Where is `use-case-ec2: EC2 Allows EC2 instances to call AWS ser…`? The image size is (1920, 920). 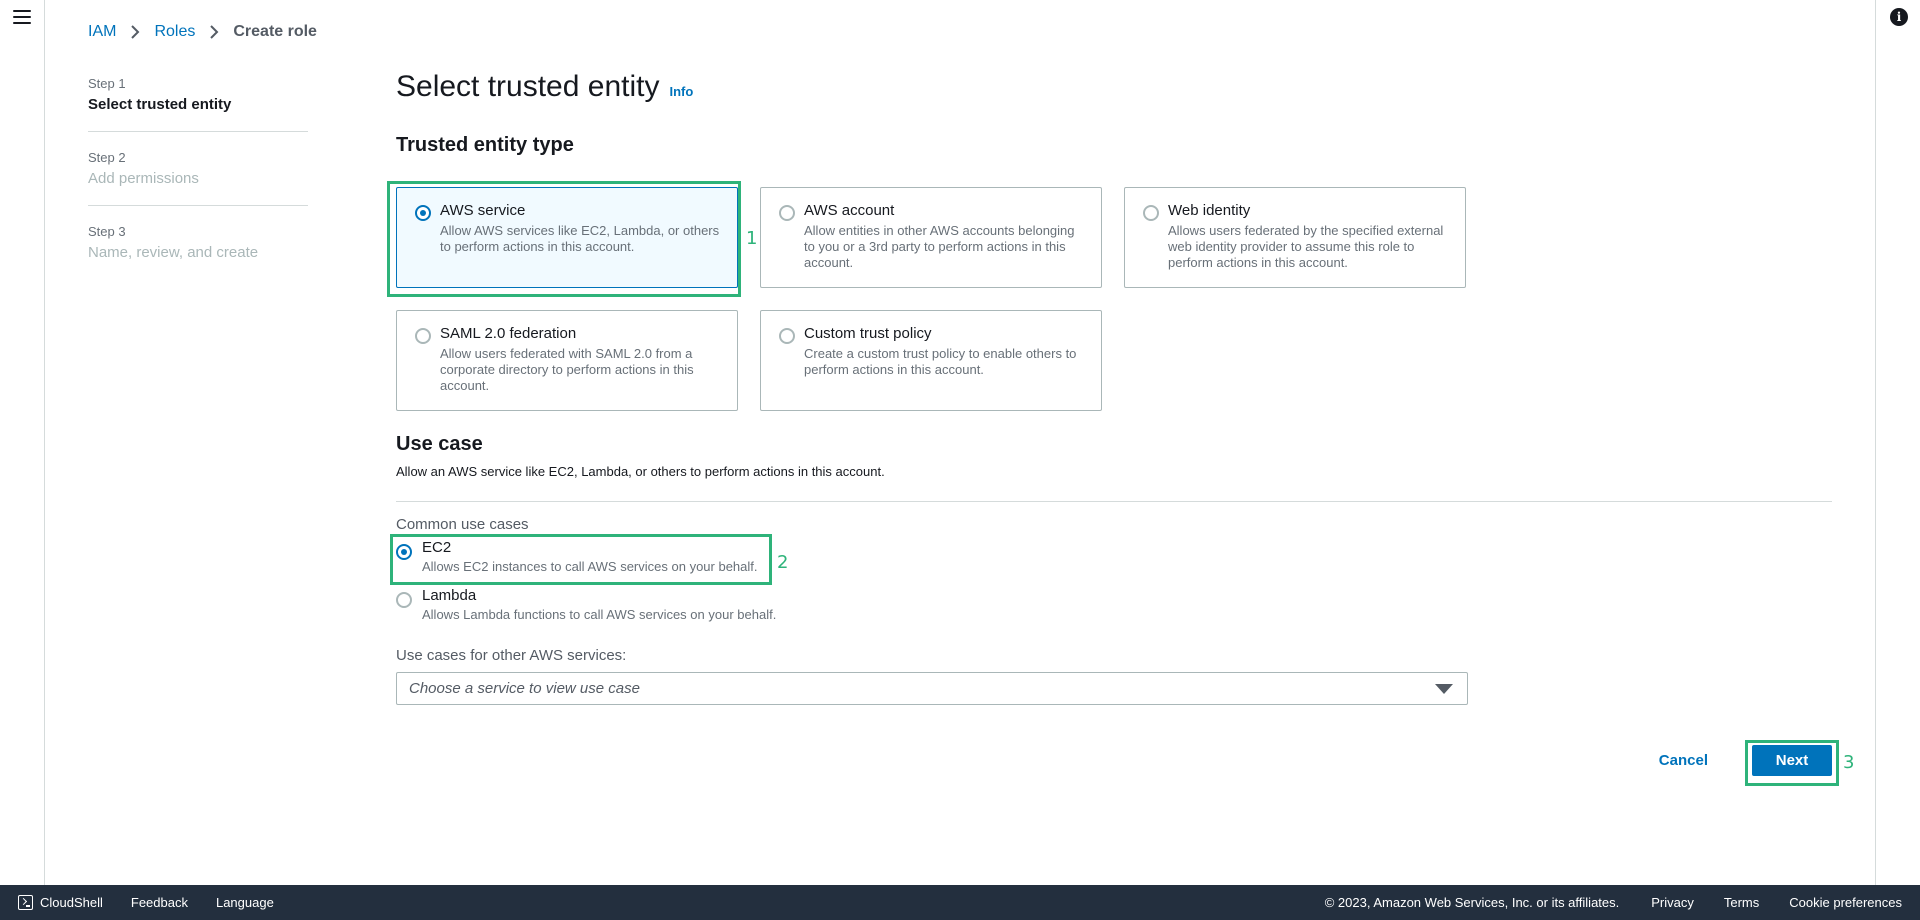
use-case-ec2: EC2 Allows EC2 instances to call AWS ser… is located at coordinates (1114, 560).